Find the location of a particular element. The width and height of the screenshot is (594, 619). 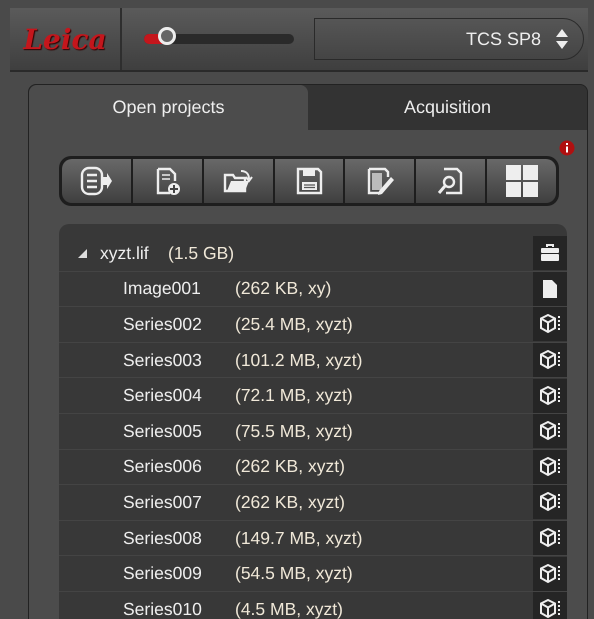

up-down-arrows-icon is located at coordinates (562, 39).